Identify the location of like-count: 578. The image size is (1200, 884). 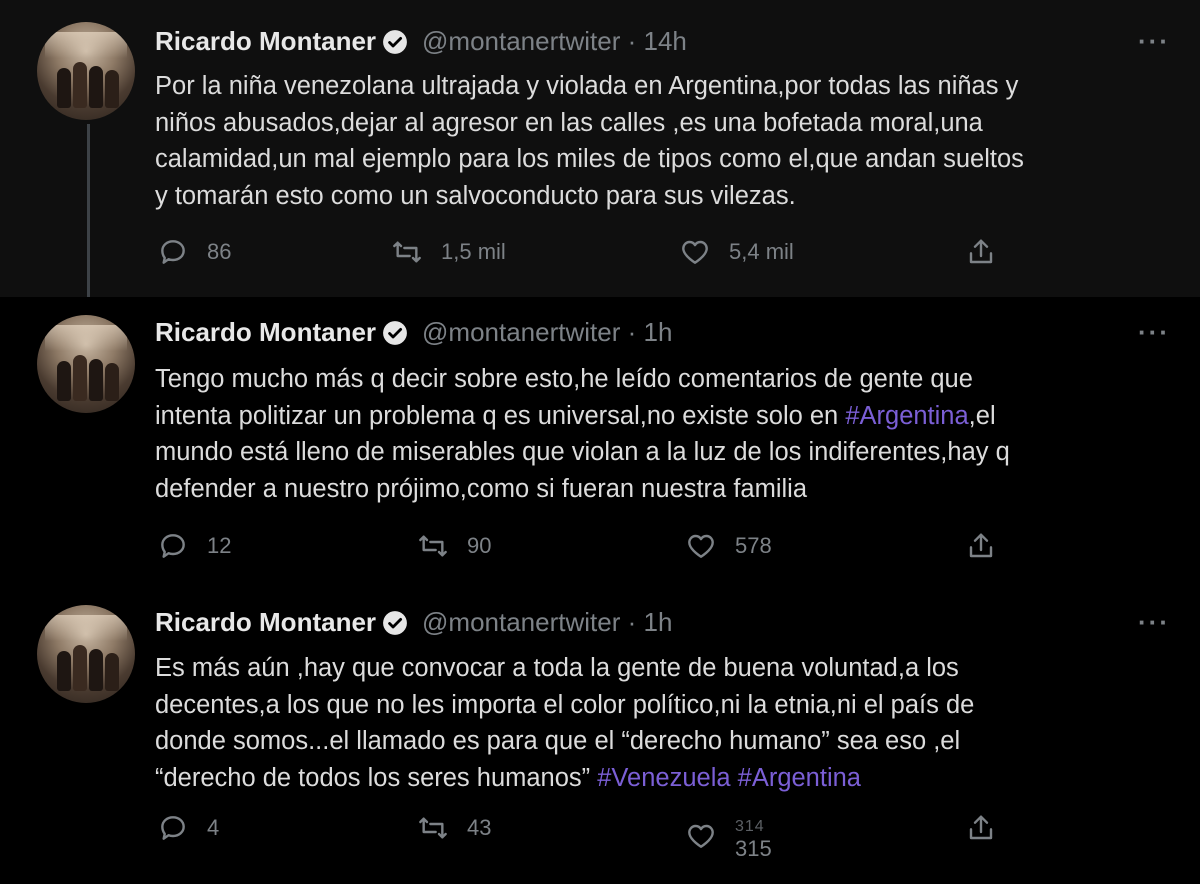
(753, 545).